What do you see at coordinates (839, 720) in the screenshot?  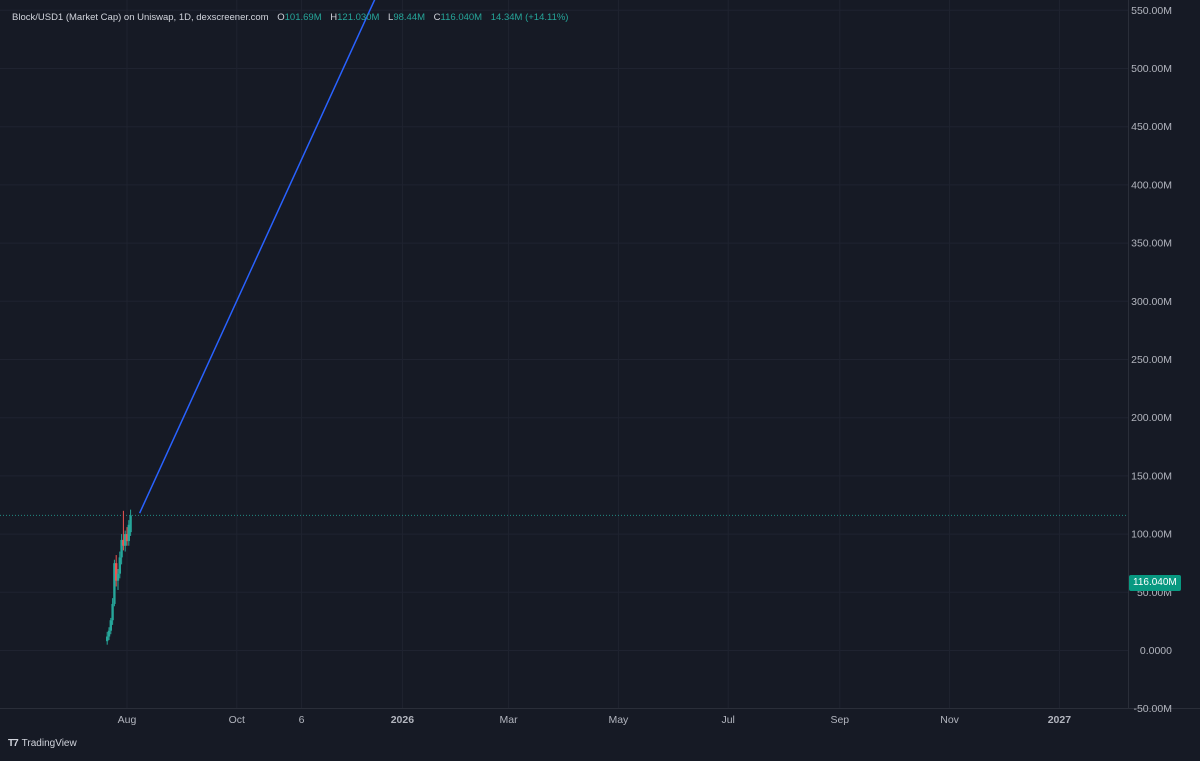 I see `x-tick-label: Sep` at bounding box center [839, 720].